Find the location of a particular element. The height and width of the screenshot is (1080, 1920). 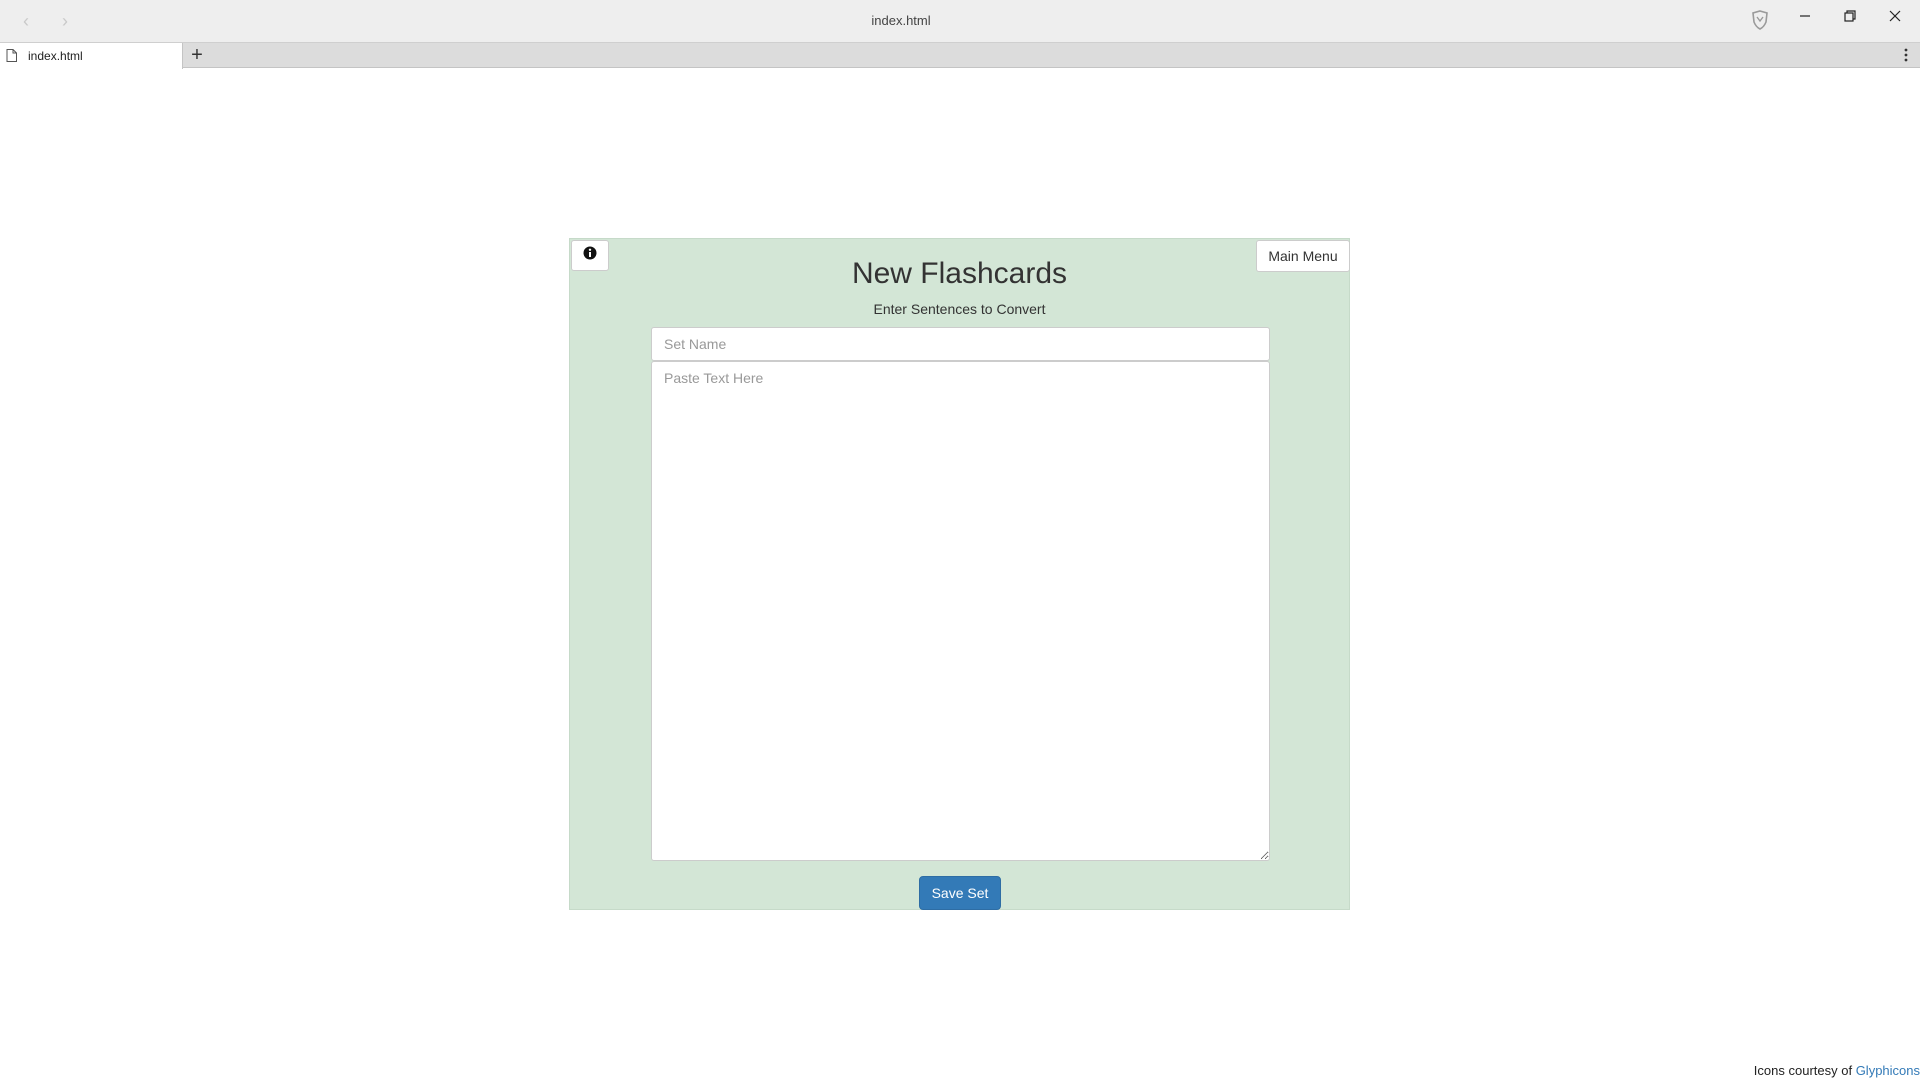

restore-icon is located at coordinates (1850, 18).